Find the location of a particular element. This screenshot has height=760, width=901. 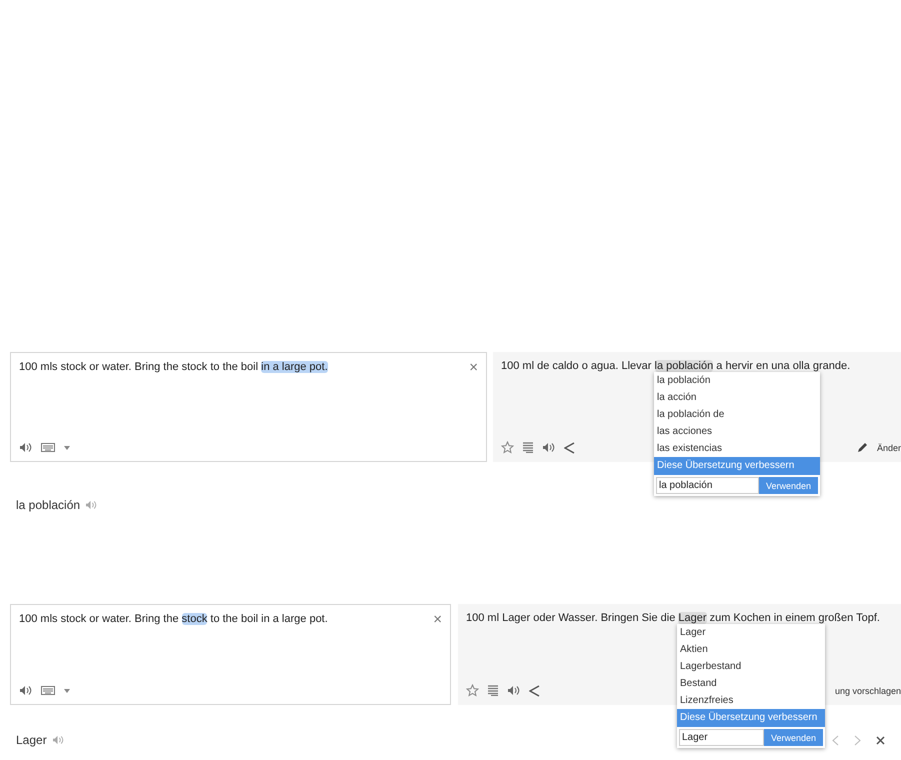

alternative-option: Lager is located at coordinates (751, 632).